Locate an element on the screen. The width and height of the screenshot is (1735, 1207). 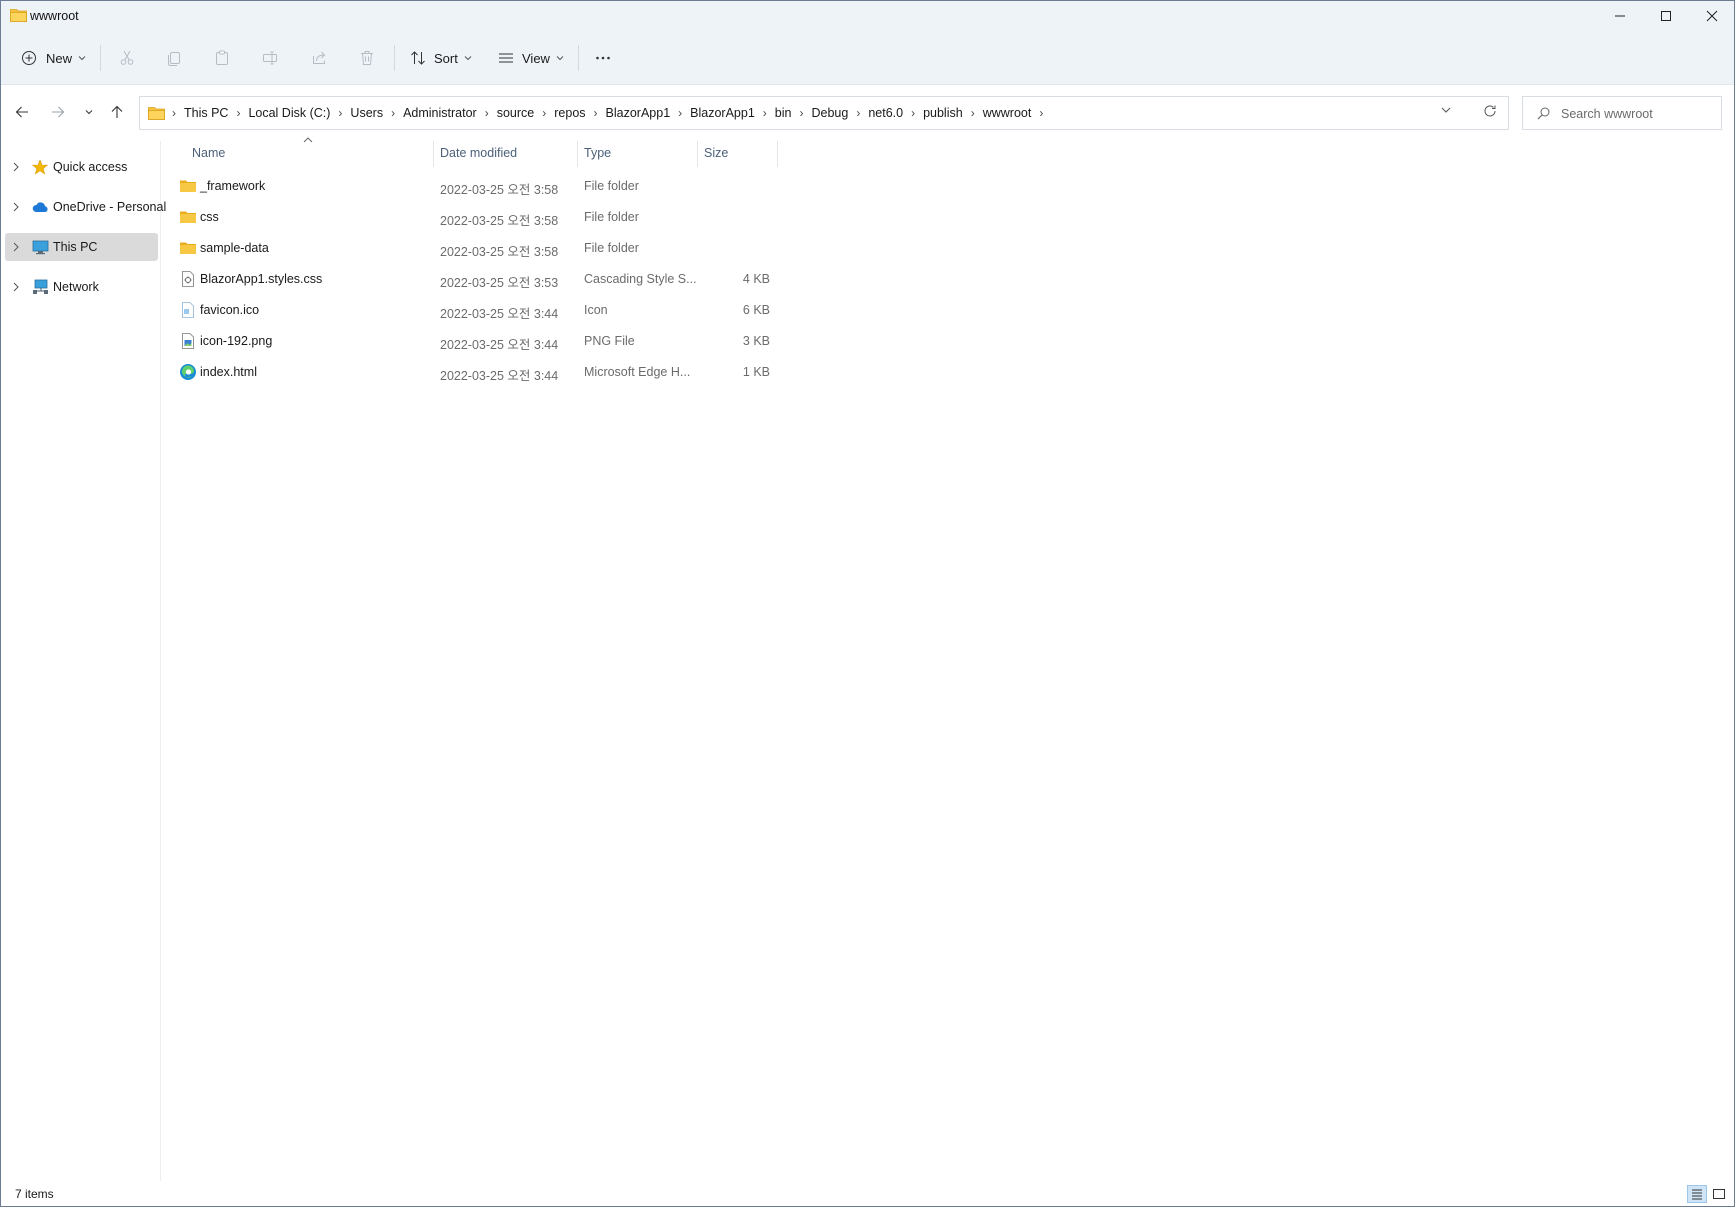
sidebar-item-quick-access: Quick access is located at coordinates (81, 167).